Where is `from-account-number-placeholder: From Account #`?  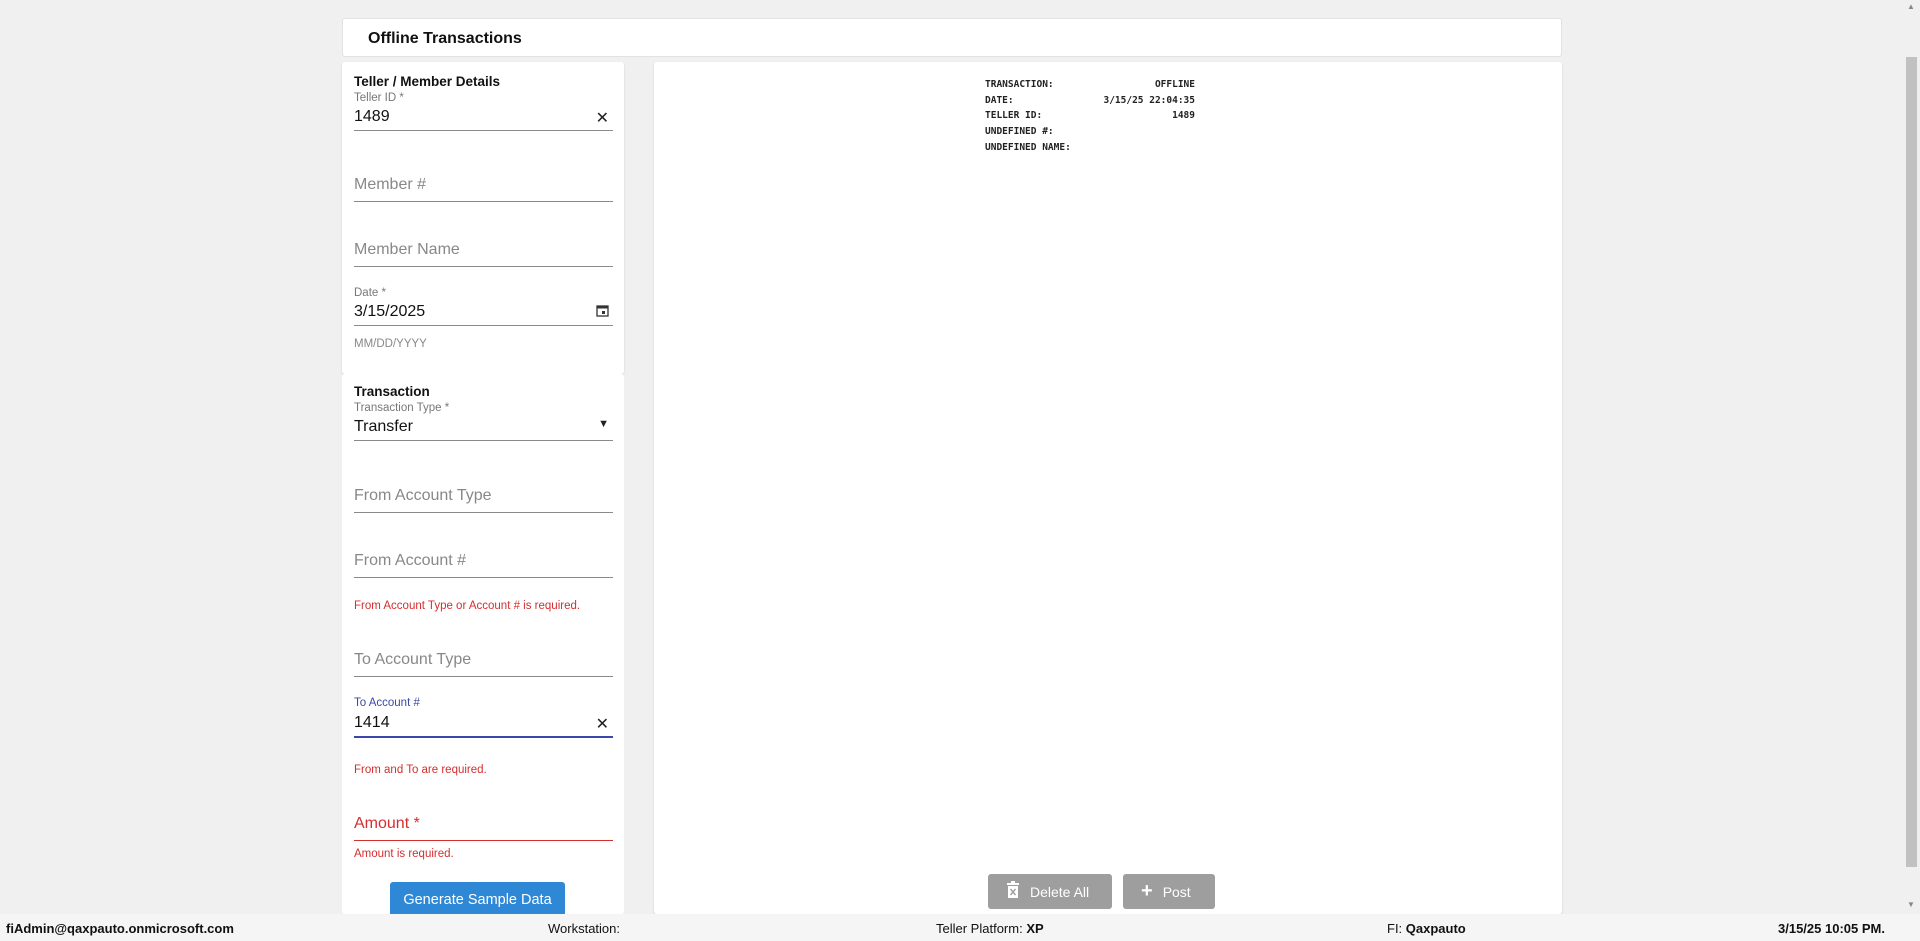
from-account-number-placeholder: From Account # is located at coordinates (410, 560).